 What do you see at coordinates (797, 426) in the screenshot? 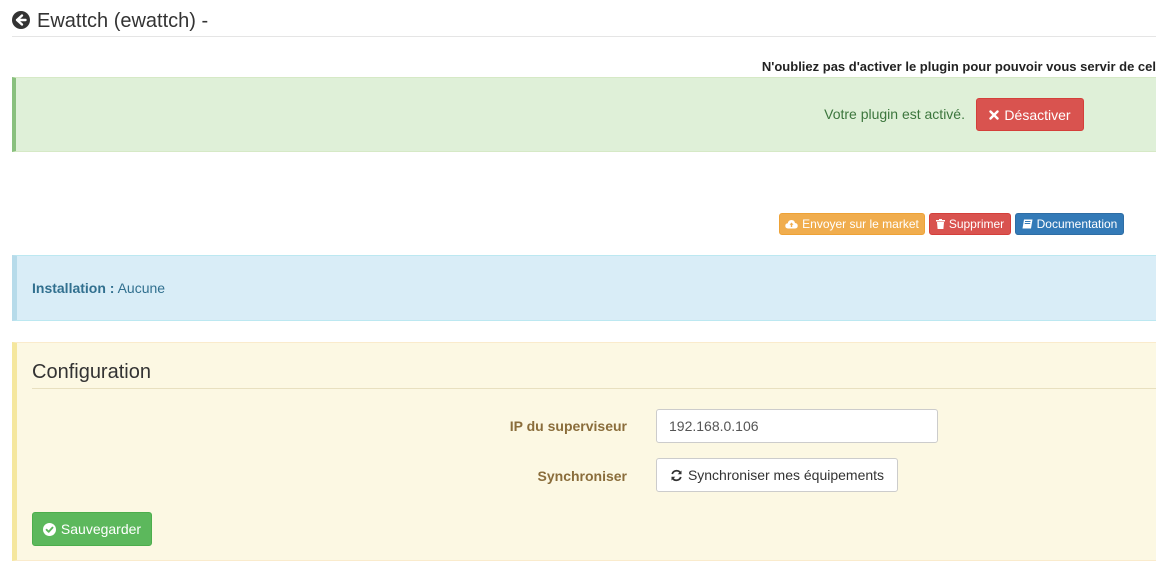
I see `ip-input` at bounding box center [797, 426].